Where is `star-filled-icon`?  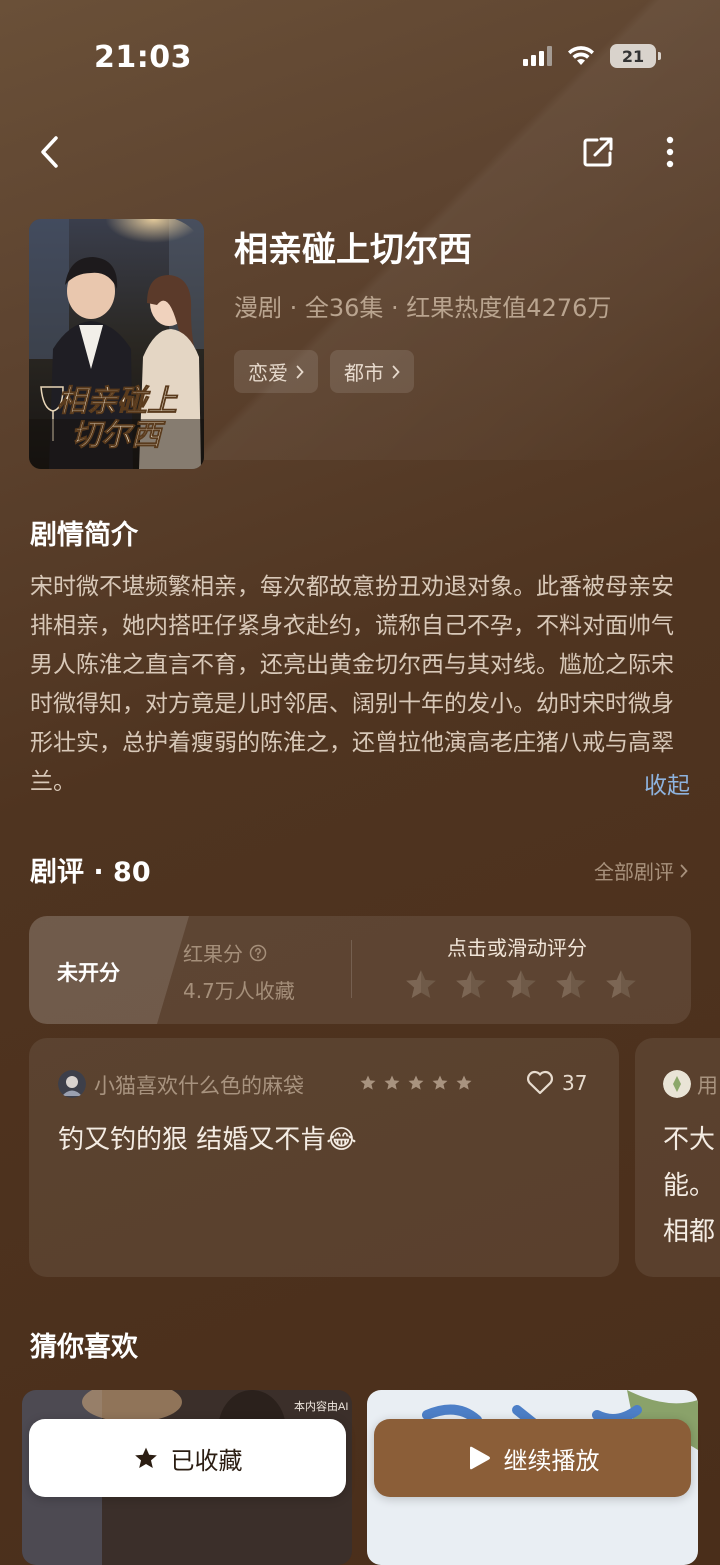 star-filled-icon is located at coordinates (145, 1457).